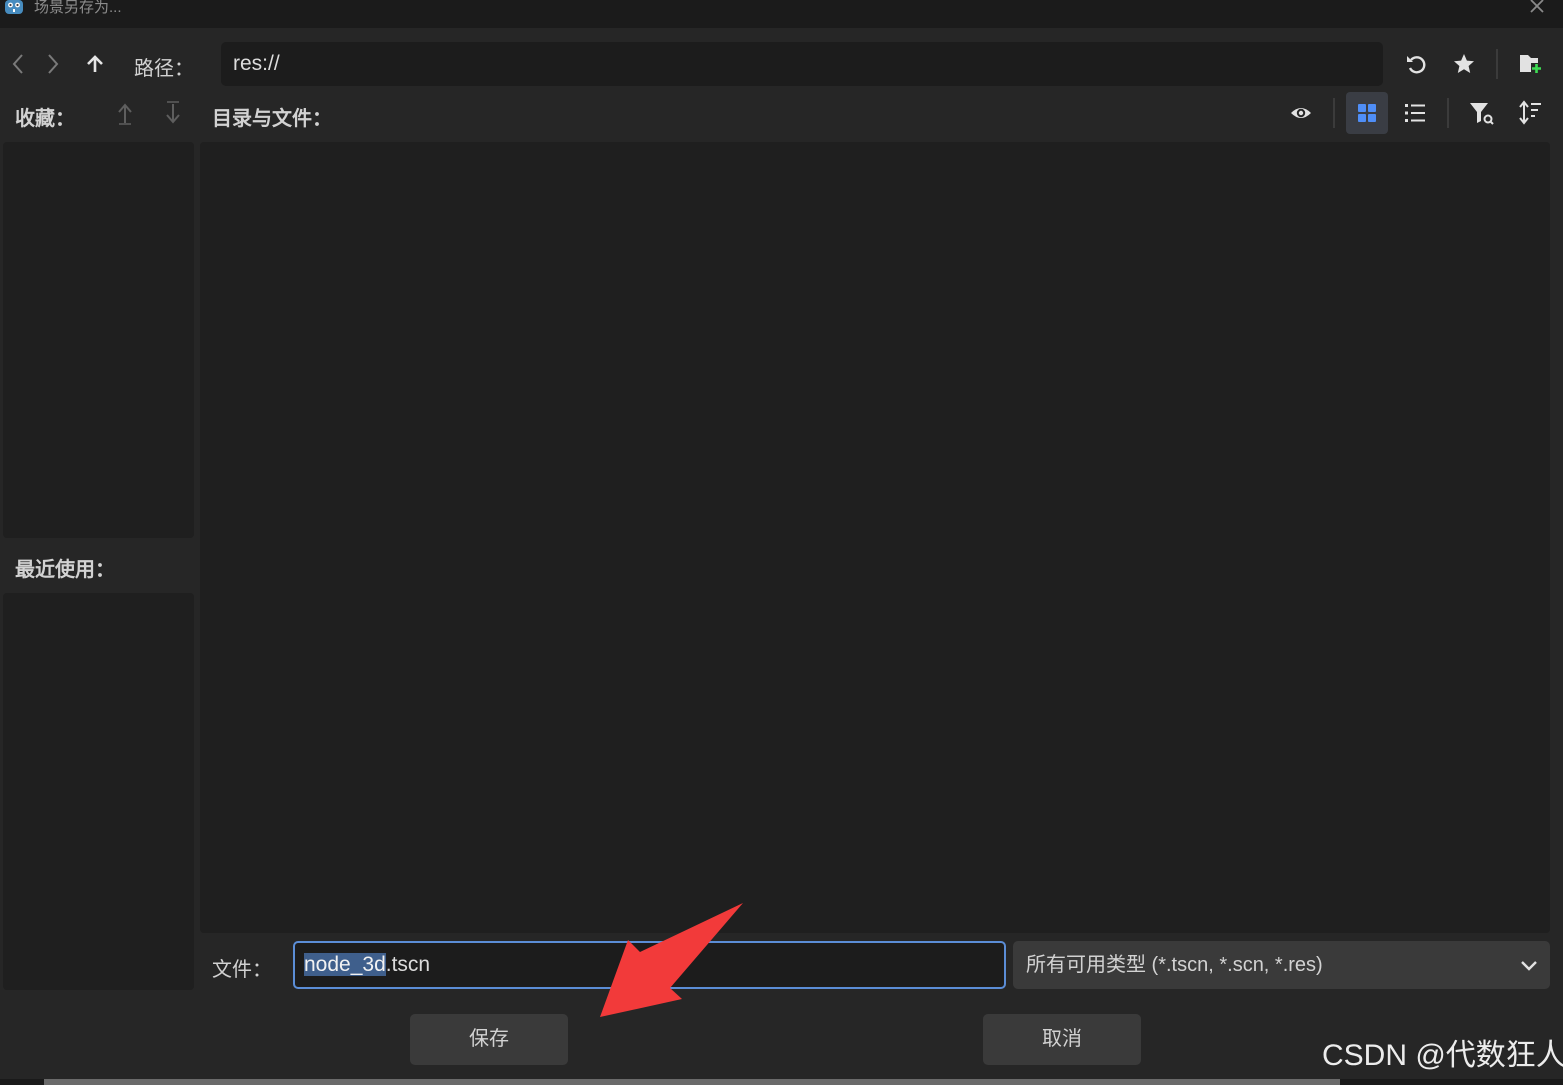  Describe the element at coordinates (1530, 64) in the screenshot. I see `new-folder-icon` at that location.